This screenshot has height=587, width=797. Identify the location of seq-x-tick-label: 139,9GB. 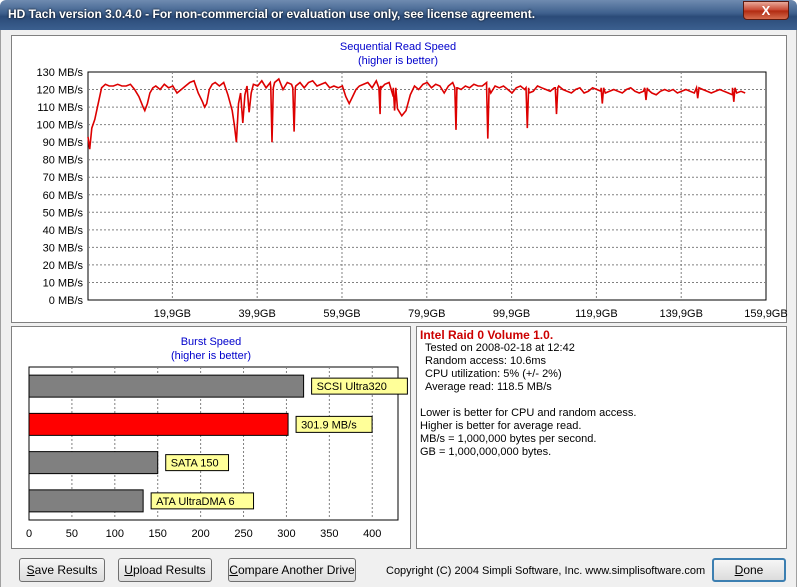
(680, 314).